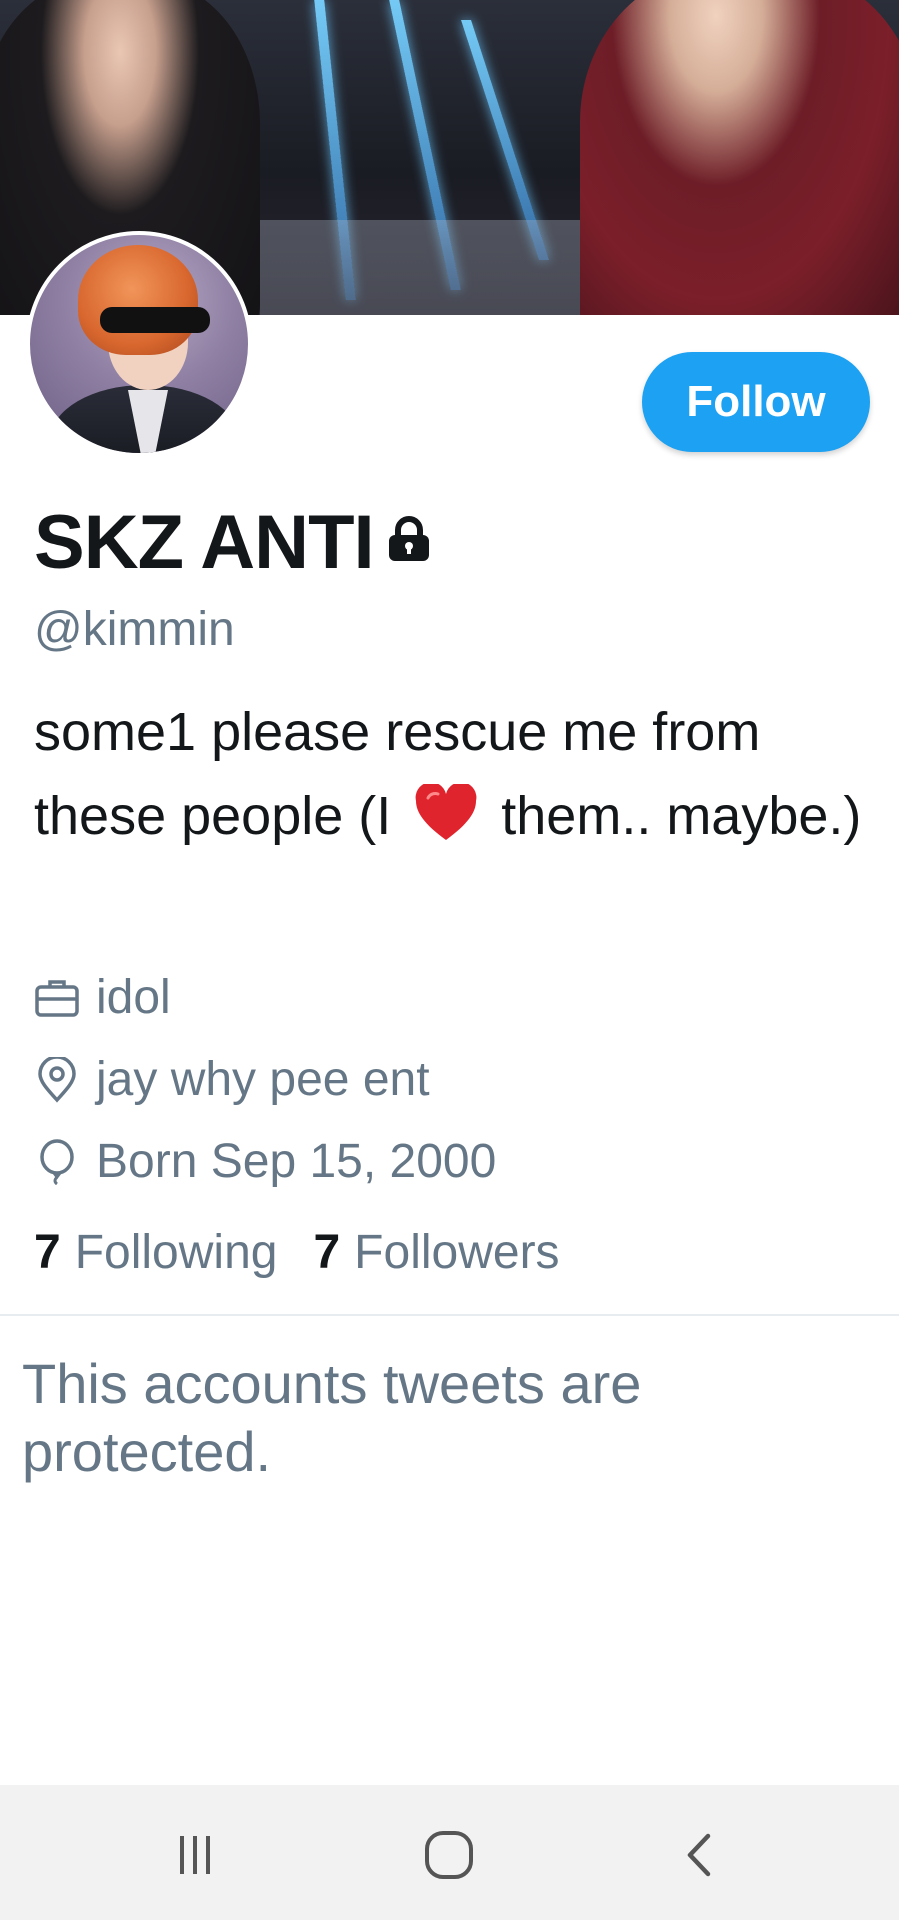  I want to click on location-text: jay why pee ent, so click(263, 1079).